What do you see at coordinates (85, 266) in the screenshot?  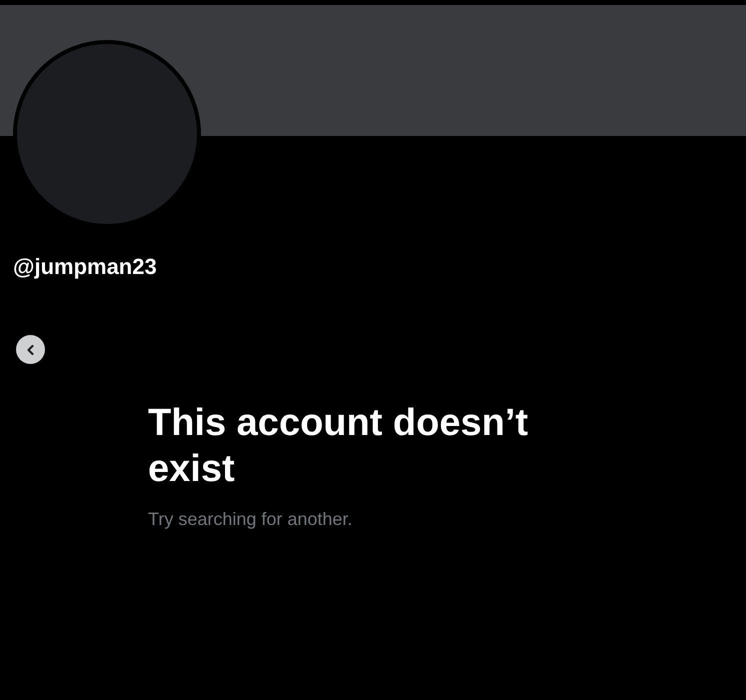 I see `username-handle: @jumpman23` at bounding box center [85, 266].